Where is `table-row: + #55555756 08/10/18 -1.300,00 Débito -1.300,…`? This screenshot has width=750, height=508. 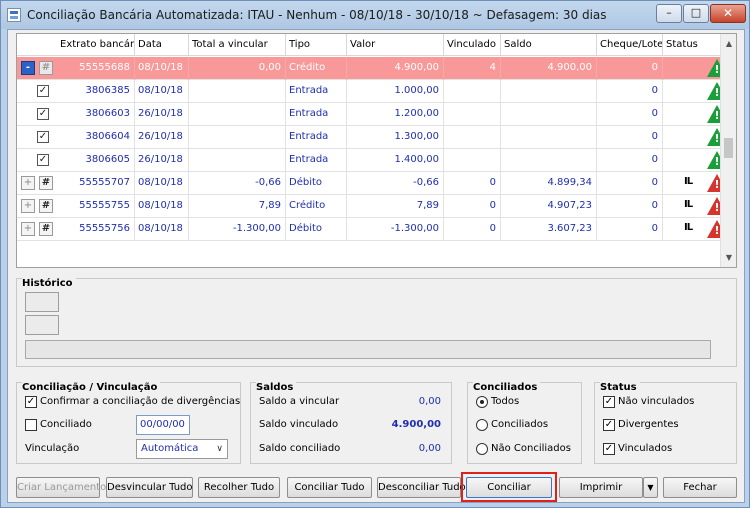 table-row: + #55555756 08/10/18 -1.300,00 Débito -1.300,… is located at coordinates (372, 229).